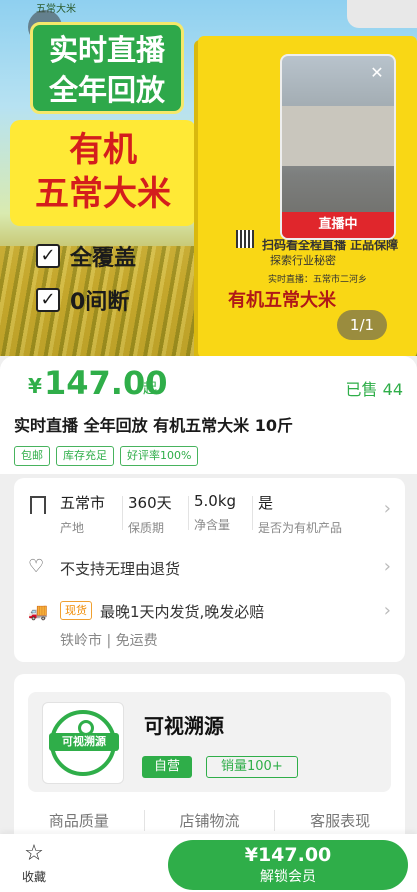  I want to click on metric-logistics: 店铺物流, so click(210, 820).